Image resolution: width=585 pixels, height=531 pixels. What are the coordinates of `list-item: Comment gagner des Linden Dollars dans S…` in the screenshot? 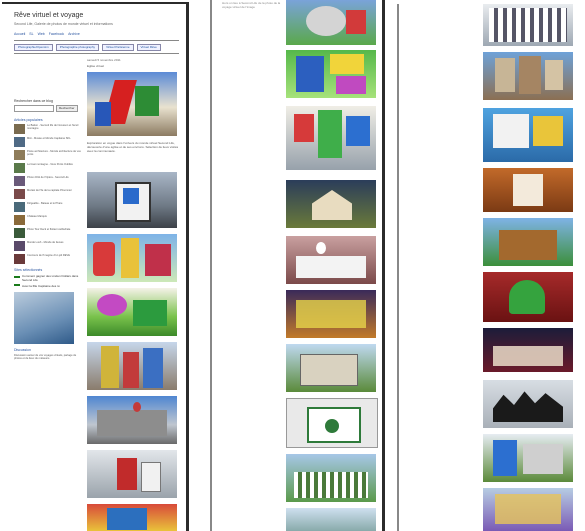 It's located at (48, 278).